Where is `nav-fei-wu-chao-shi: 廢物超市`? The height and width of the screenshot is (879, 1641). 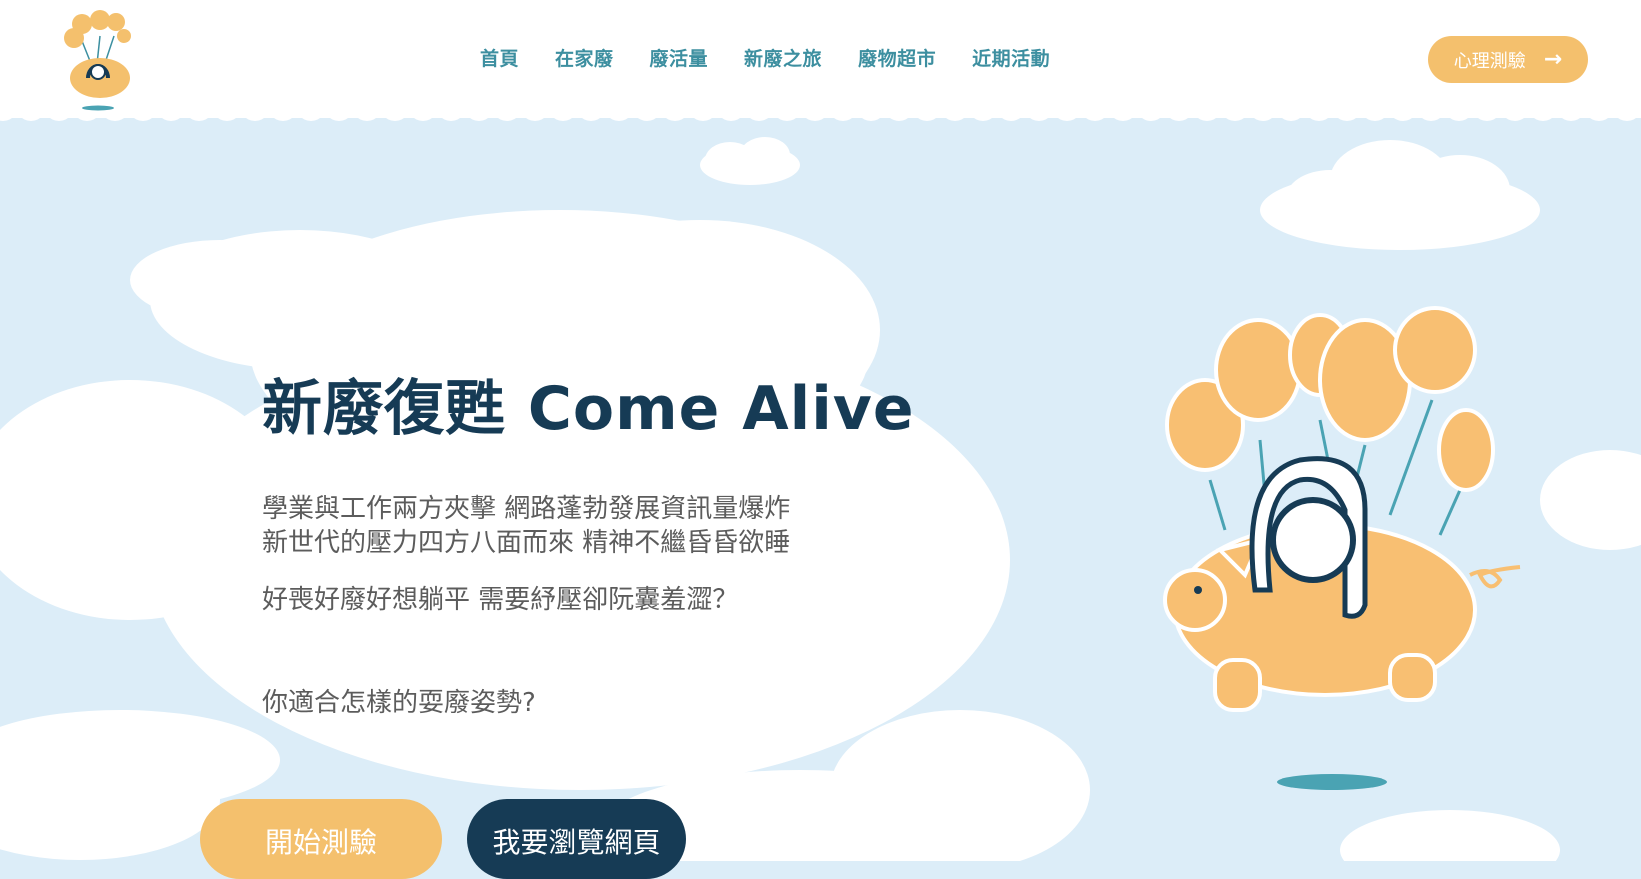 nav-fei-wu-chao-shi: 廢物超市 is located at coordinates (897, 57).